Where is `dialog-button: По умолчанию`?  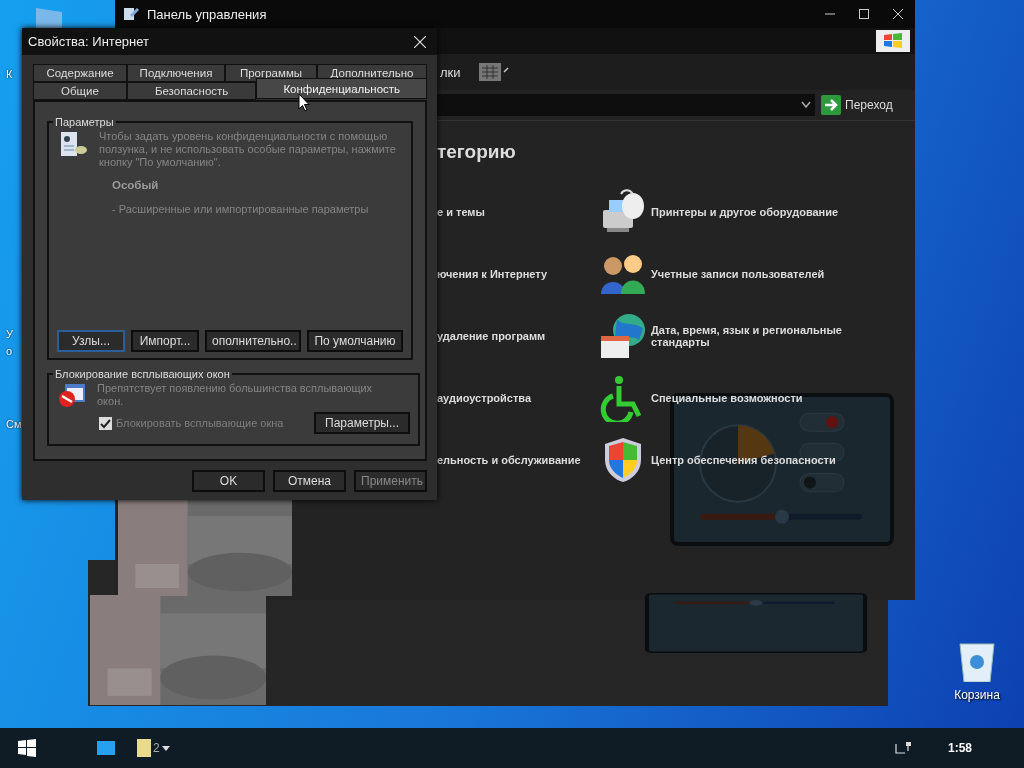
dialog-button: По умолчанию is located at coordinates (355, 341).